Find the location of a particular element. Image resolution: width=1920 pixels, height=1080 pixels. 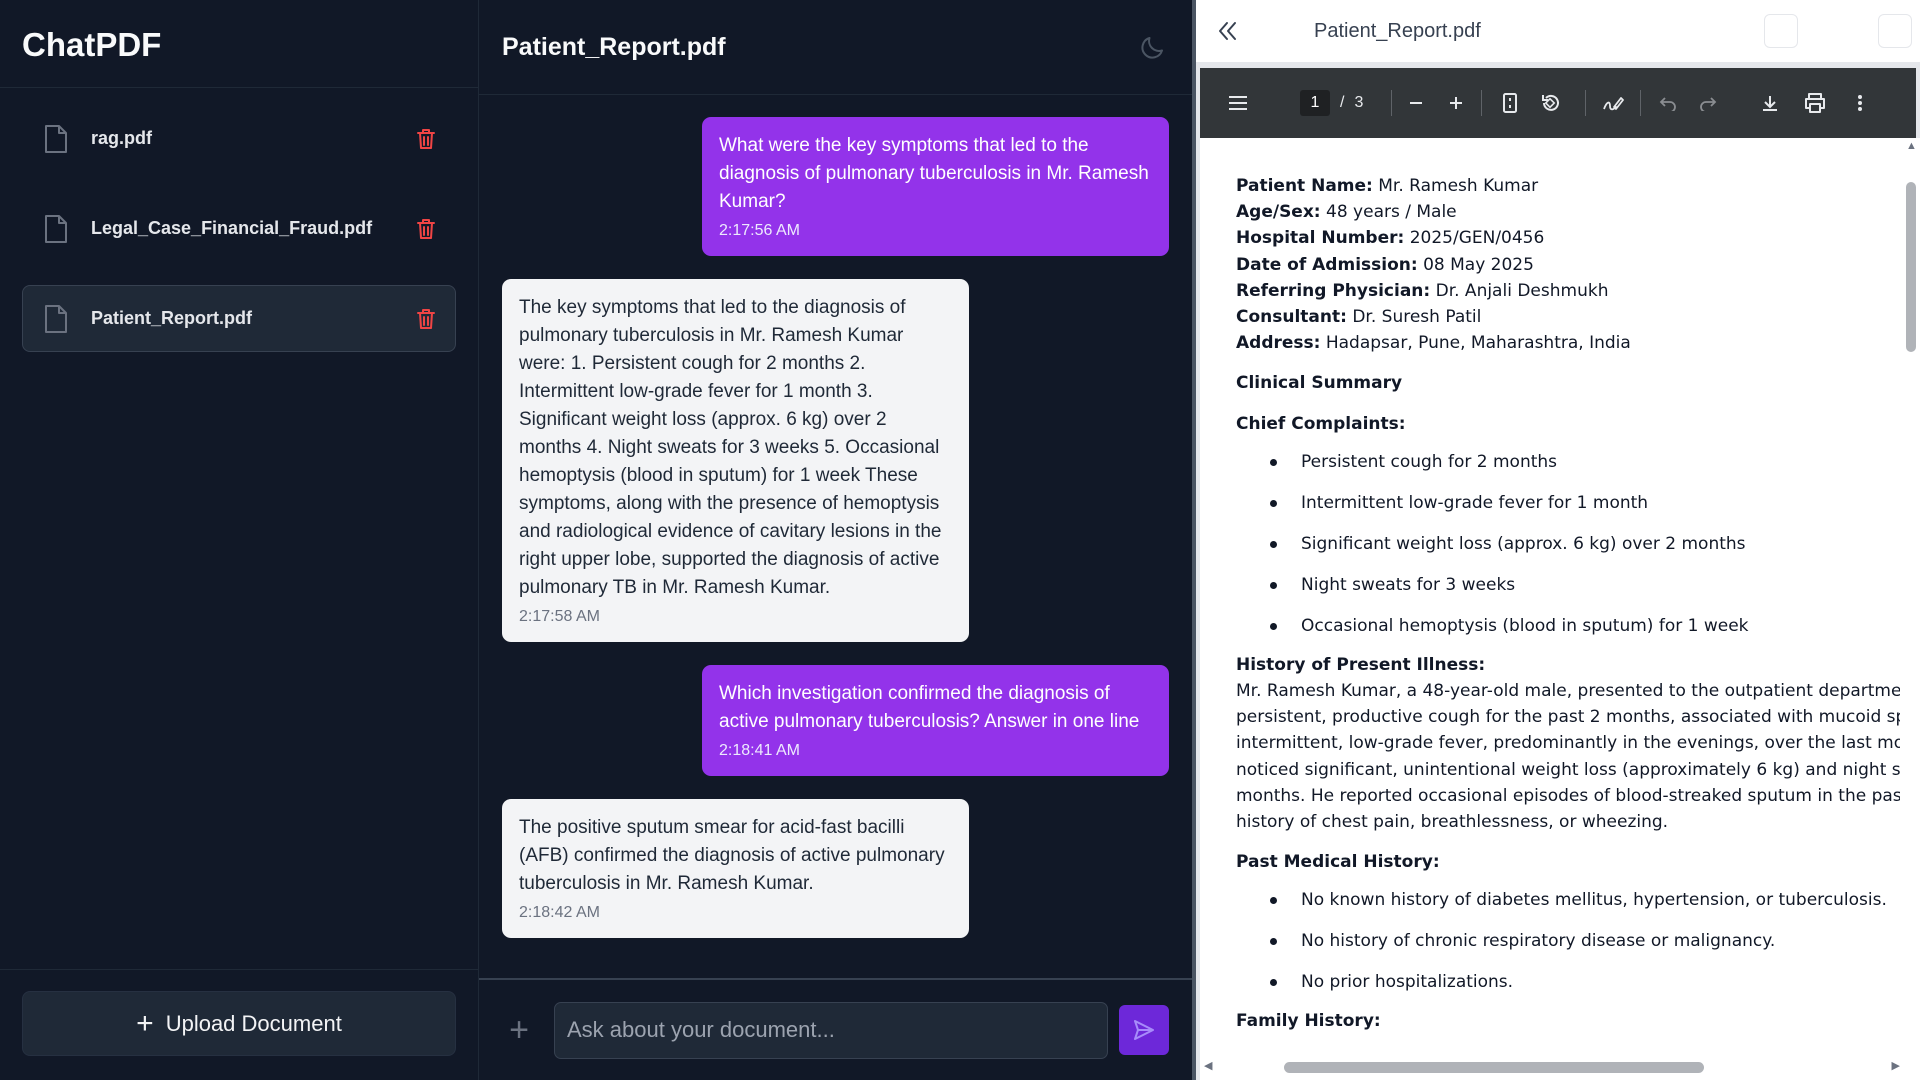

vertical-scrollbar: ▲ is located at coordinates (1910, 596).